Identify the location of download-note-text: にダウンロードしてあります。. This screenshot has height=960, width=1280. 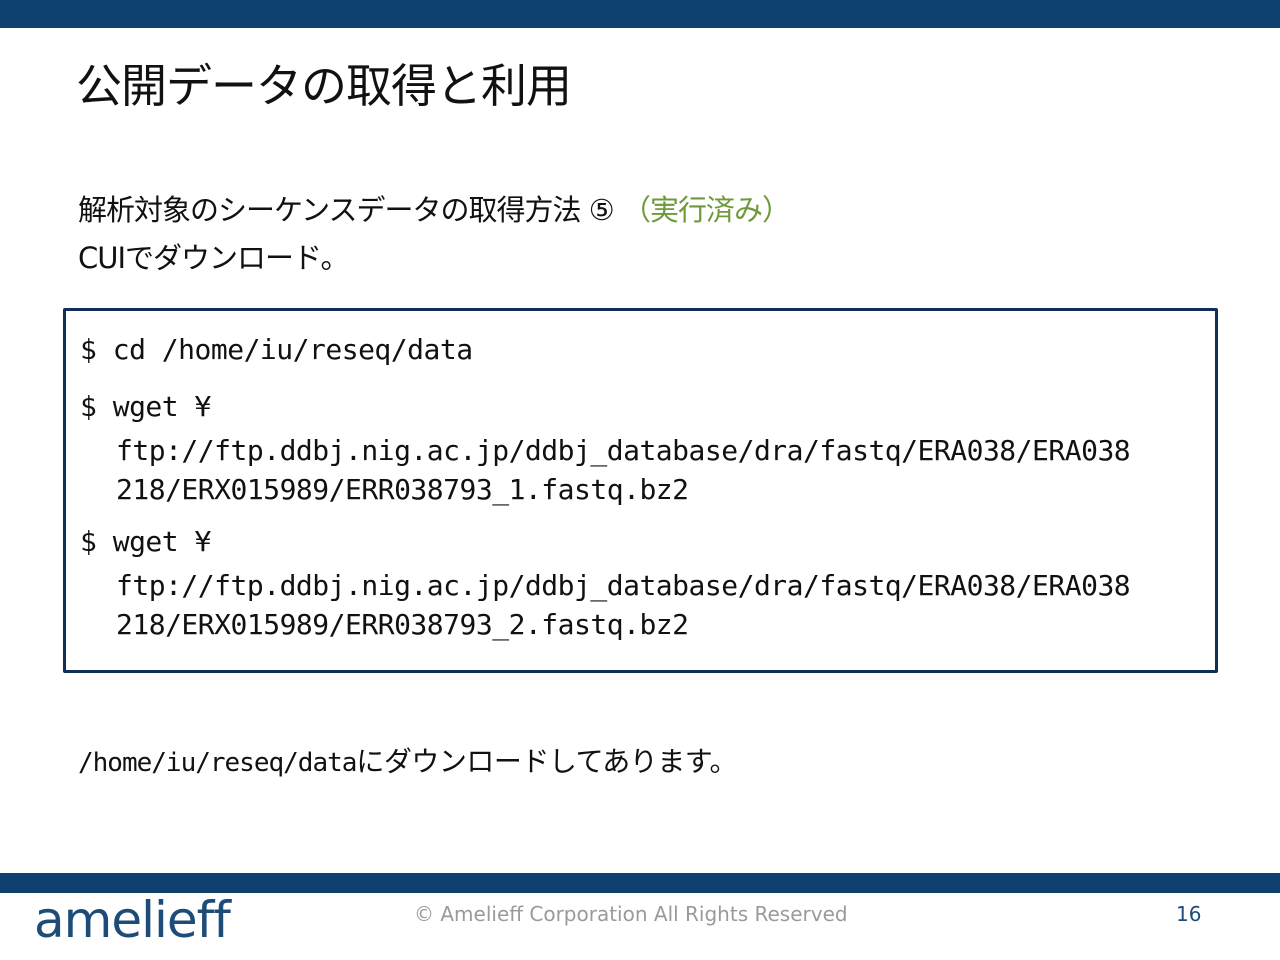
(546, 761).